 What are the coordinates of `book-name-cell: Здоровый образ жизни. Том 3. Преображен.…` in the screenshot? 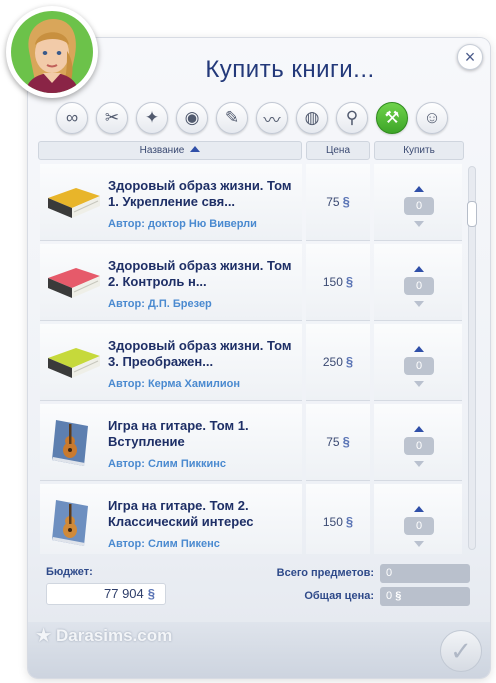 It's located at (171, 362).